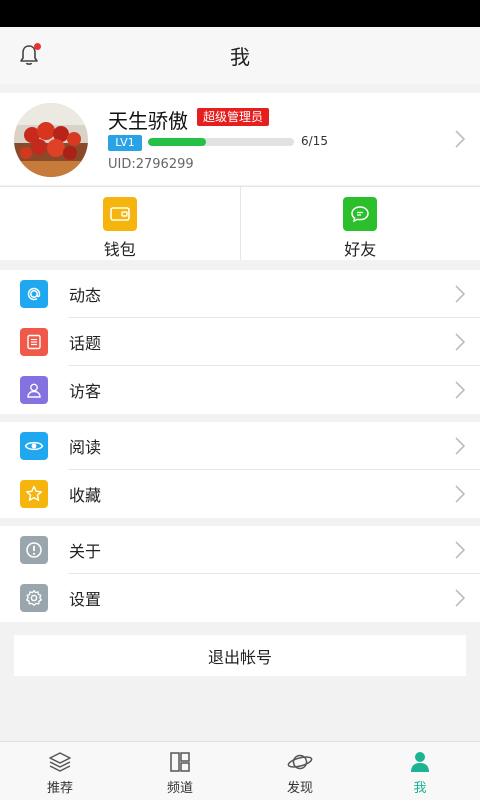 This screenshot has width=480, height=800. Describe the element at coordinates (37, 46) in the screenshot. I see `notification-dot` at that location.